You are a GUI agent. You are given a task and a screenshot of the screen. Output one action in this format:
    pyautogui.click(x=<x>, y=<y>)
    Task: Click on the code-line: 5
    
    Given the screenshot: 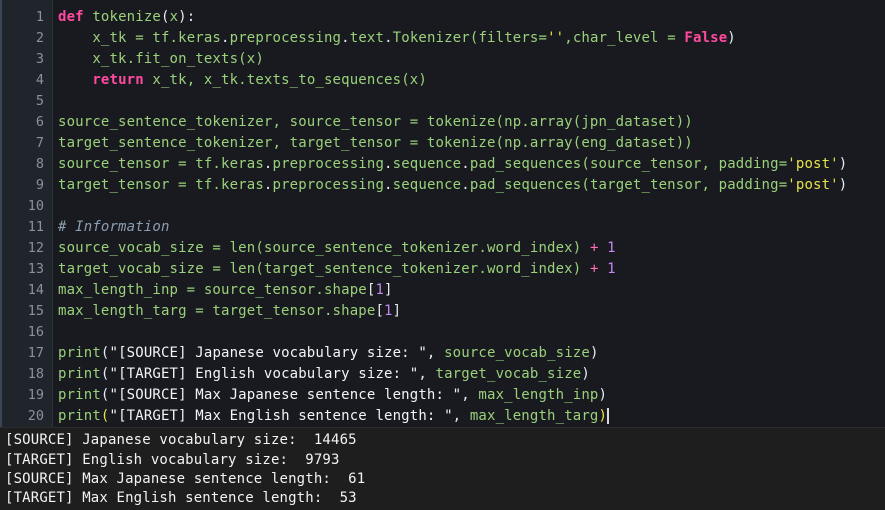 What is the action you would take?
    pyautogui.click(x=443, y=100)
    